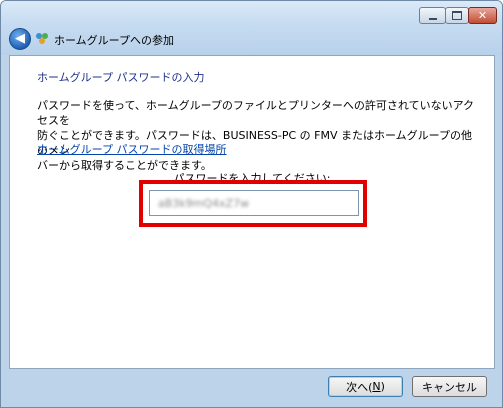 The height and width of the screenshot is (408, 503). I want to click on next-button-key: N, so click(376, 386).